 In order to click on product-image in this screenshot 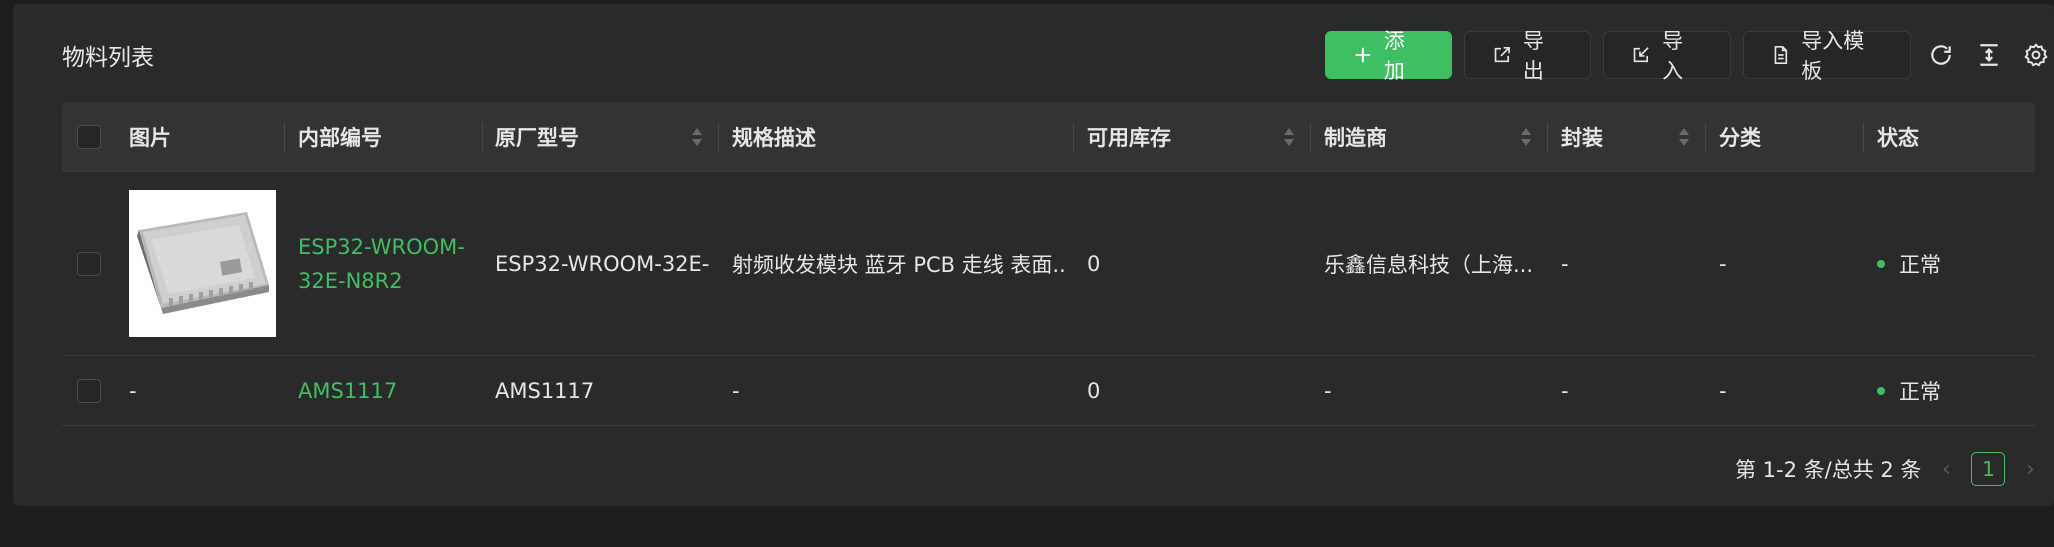, I will do `click(202, 263)`.